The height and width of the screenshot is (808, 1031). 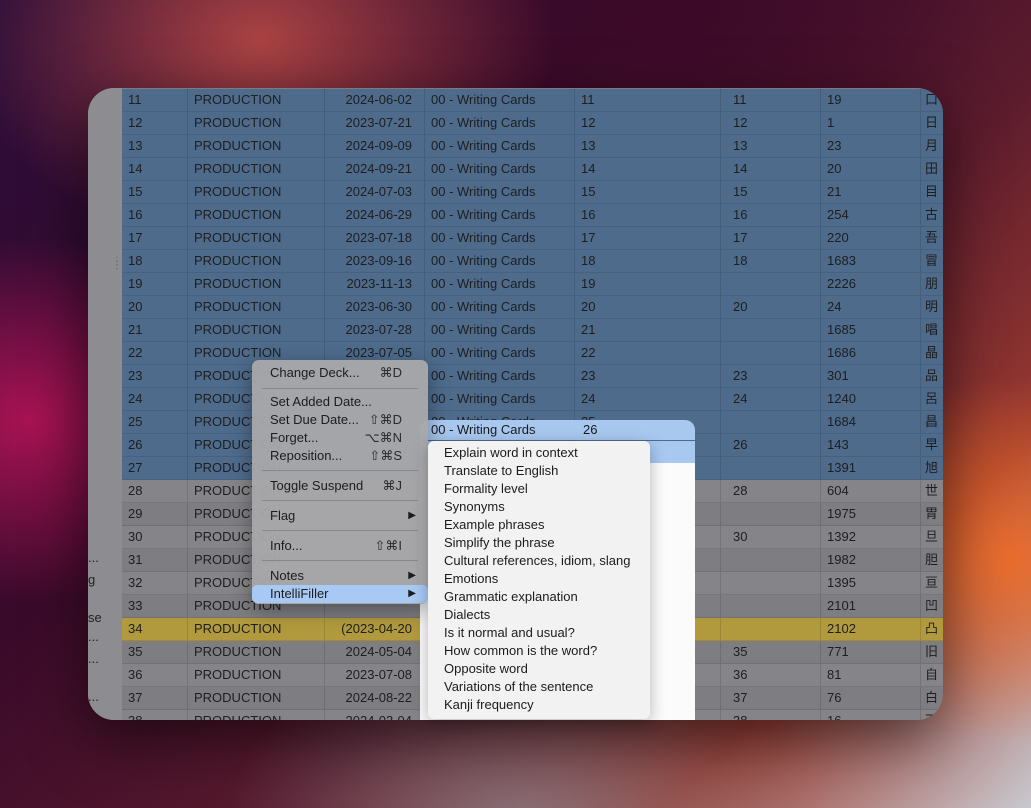 What do you see at coordinates (155, 698) in the screenshot?
I see `table-cell: 37` at bounding box center [155, 698].